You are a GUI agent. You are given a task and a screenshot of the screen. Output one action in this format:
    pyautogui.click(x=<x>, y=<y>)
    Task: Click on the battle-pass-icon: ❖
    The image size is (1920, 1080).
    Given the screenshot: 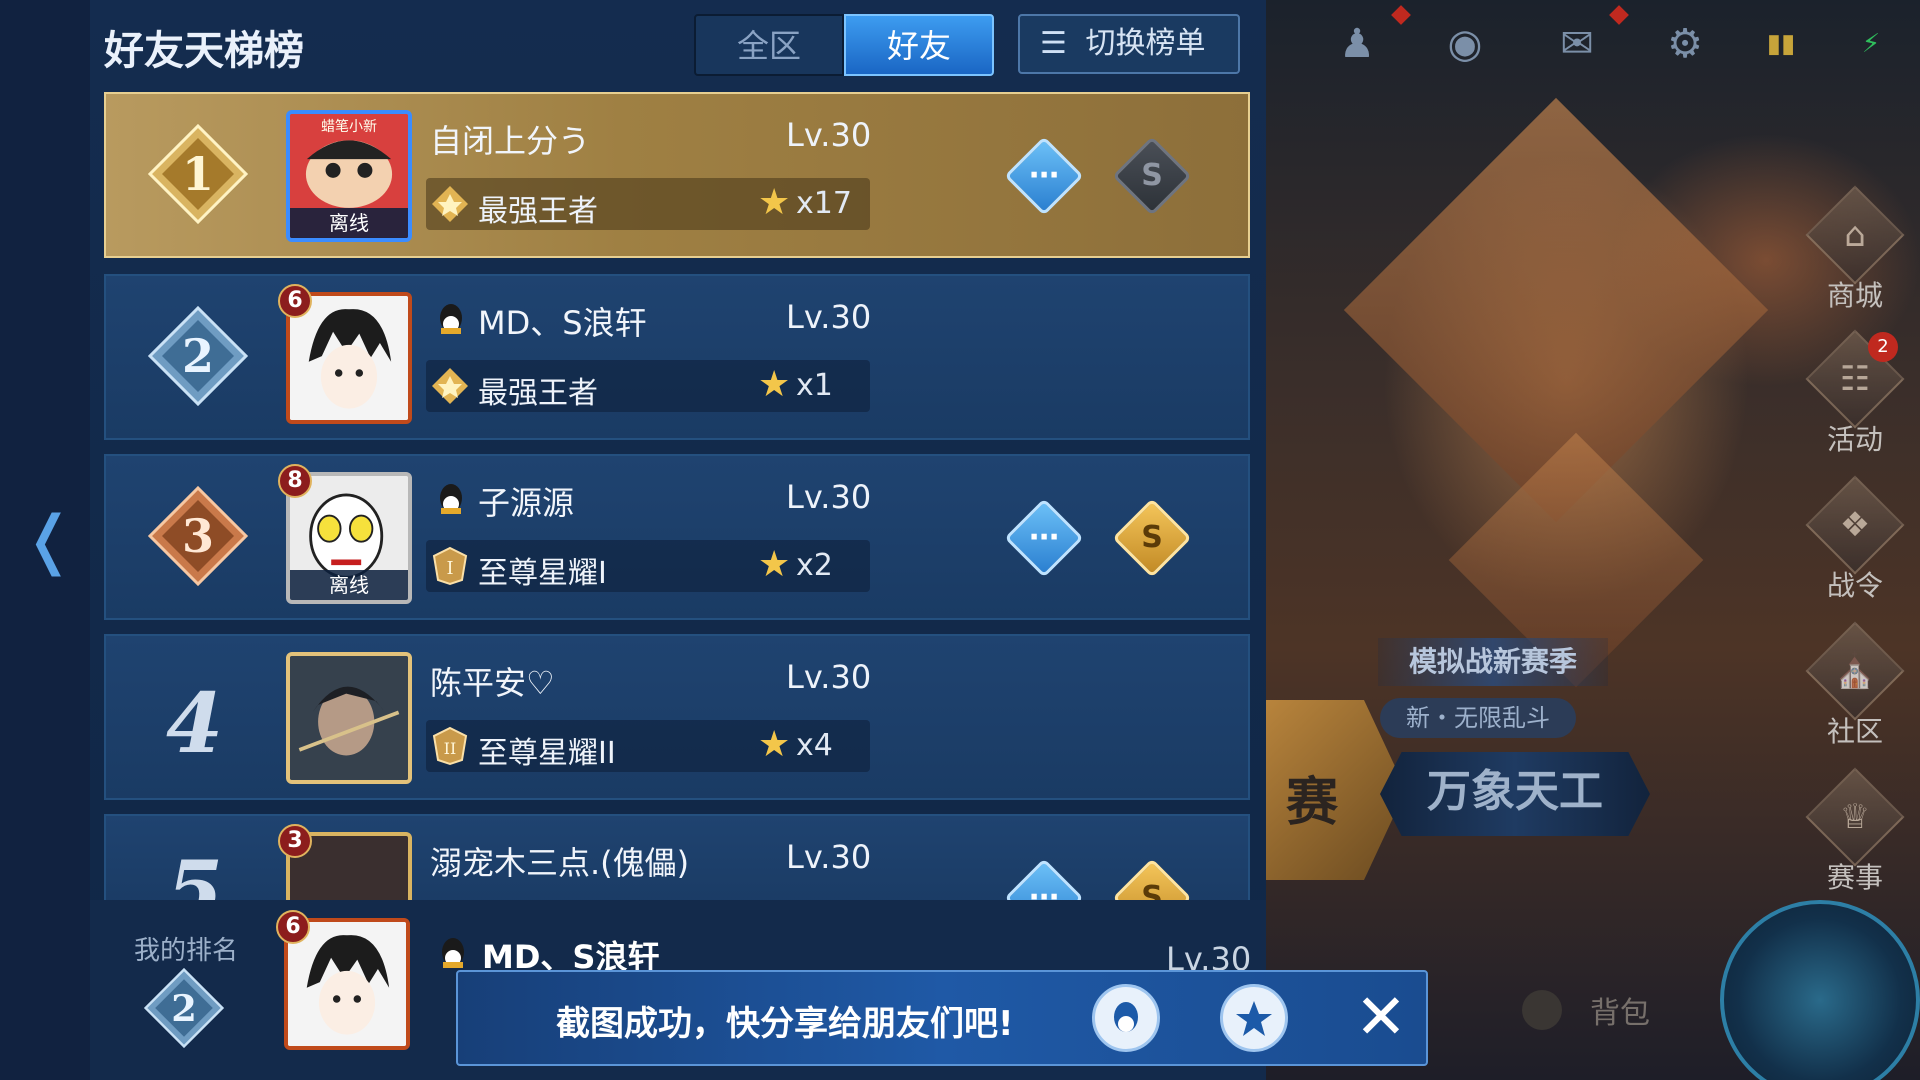 What is the action you would take?
    pyautogui.click(x=1855, y=525)
    